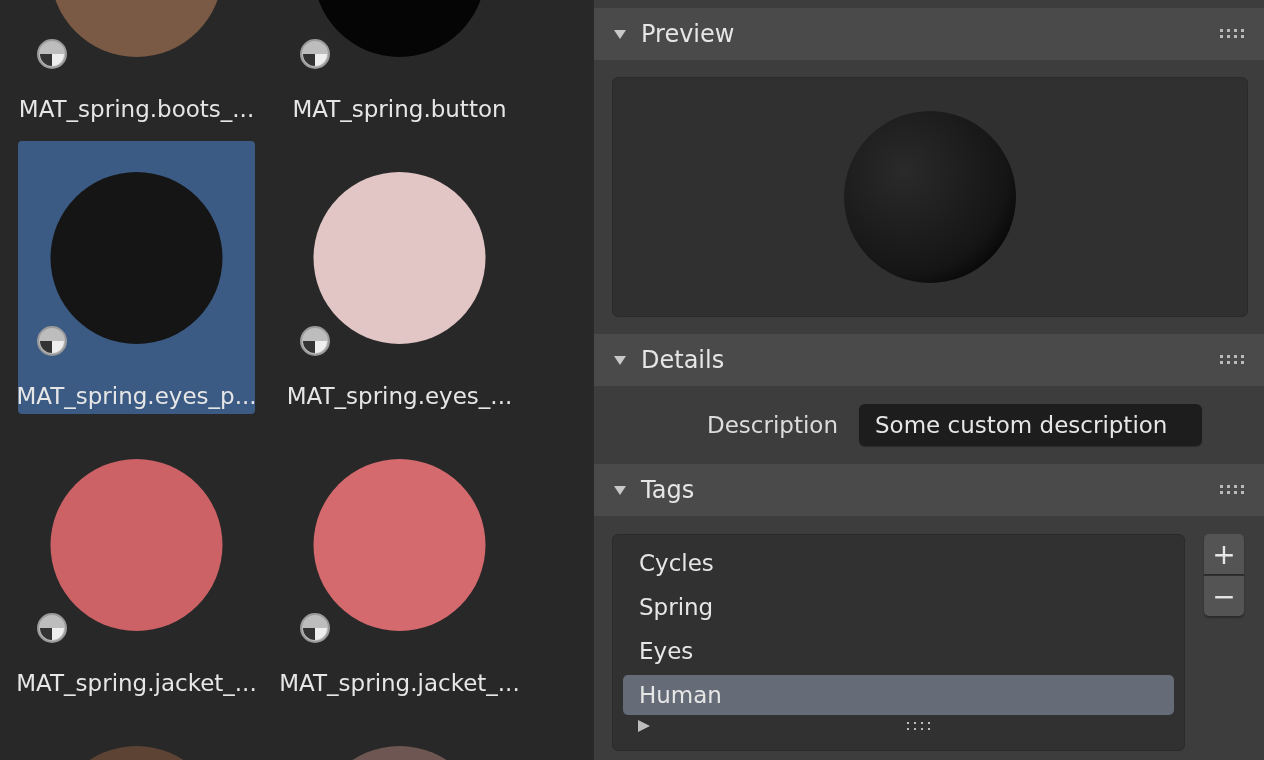 This screenshot has height=760, width=1264. I want to click on add-button: +, so click(1224, 554).